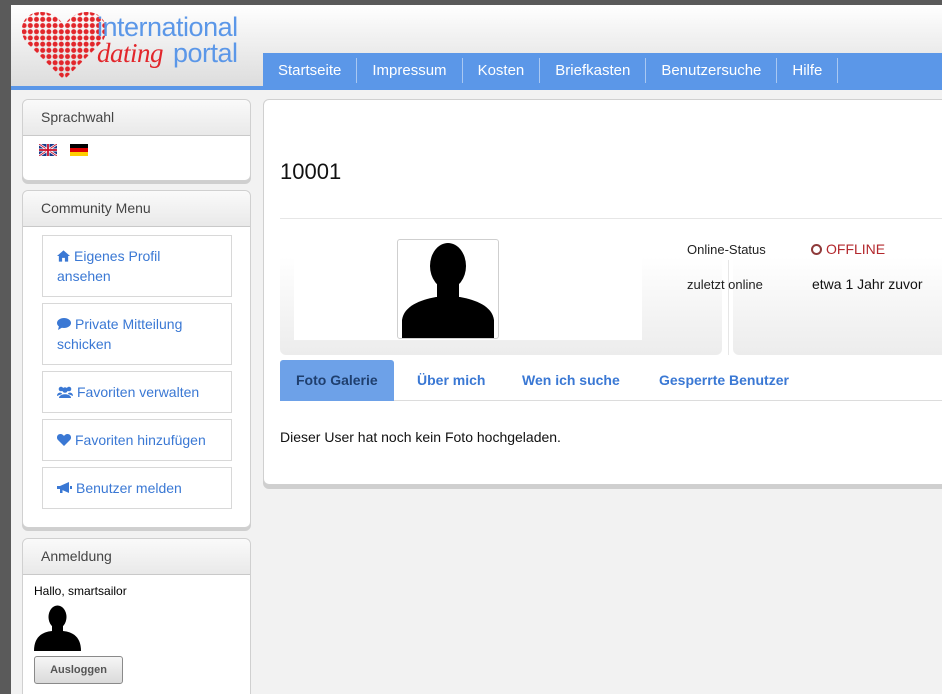 This screenshot has width=942, height=694. What do you see at coordinates (808, 70) in the screenshot?
I see `nav-hilfe: Hilfe` at bounding box center [808, 70].